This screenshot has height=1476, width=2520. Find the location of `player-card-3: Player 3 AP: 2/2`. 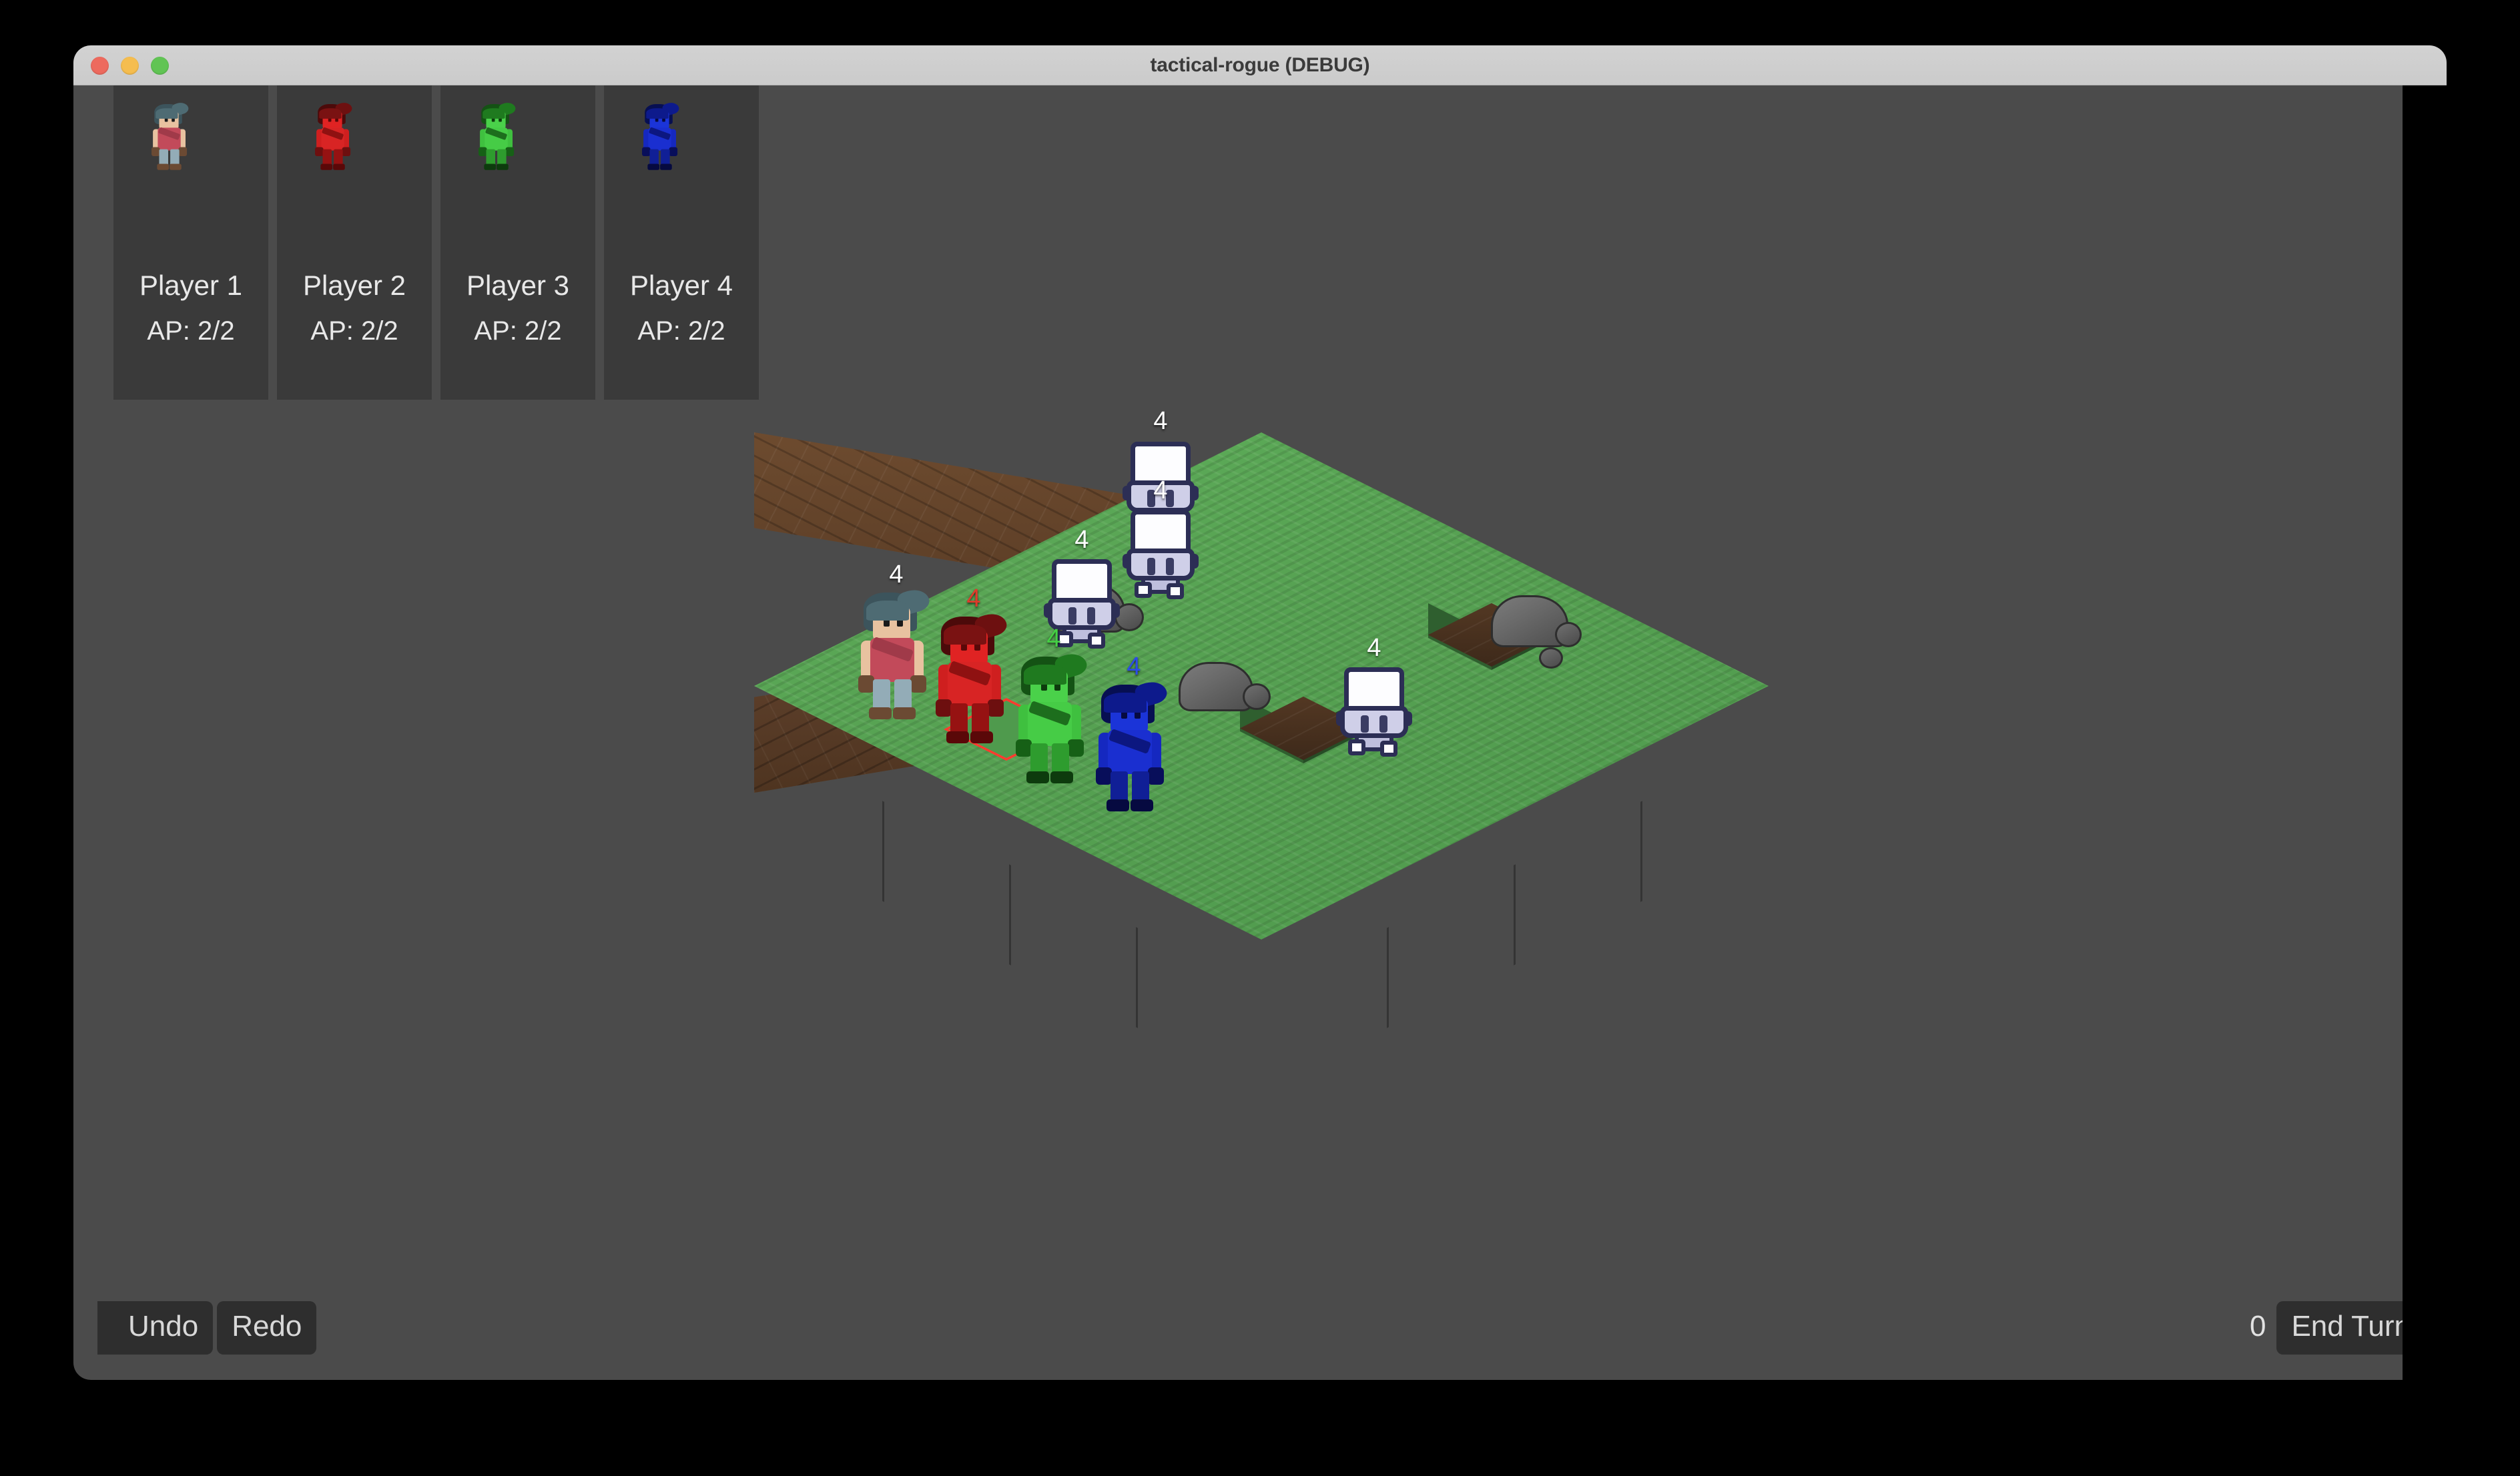

player-card-3: Player 3 AP: 2/2 is located at coordinates (517, 243).